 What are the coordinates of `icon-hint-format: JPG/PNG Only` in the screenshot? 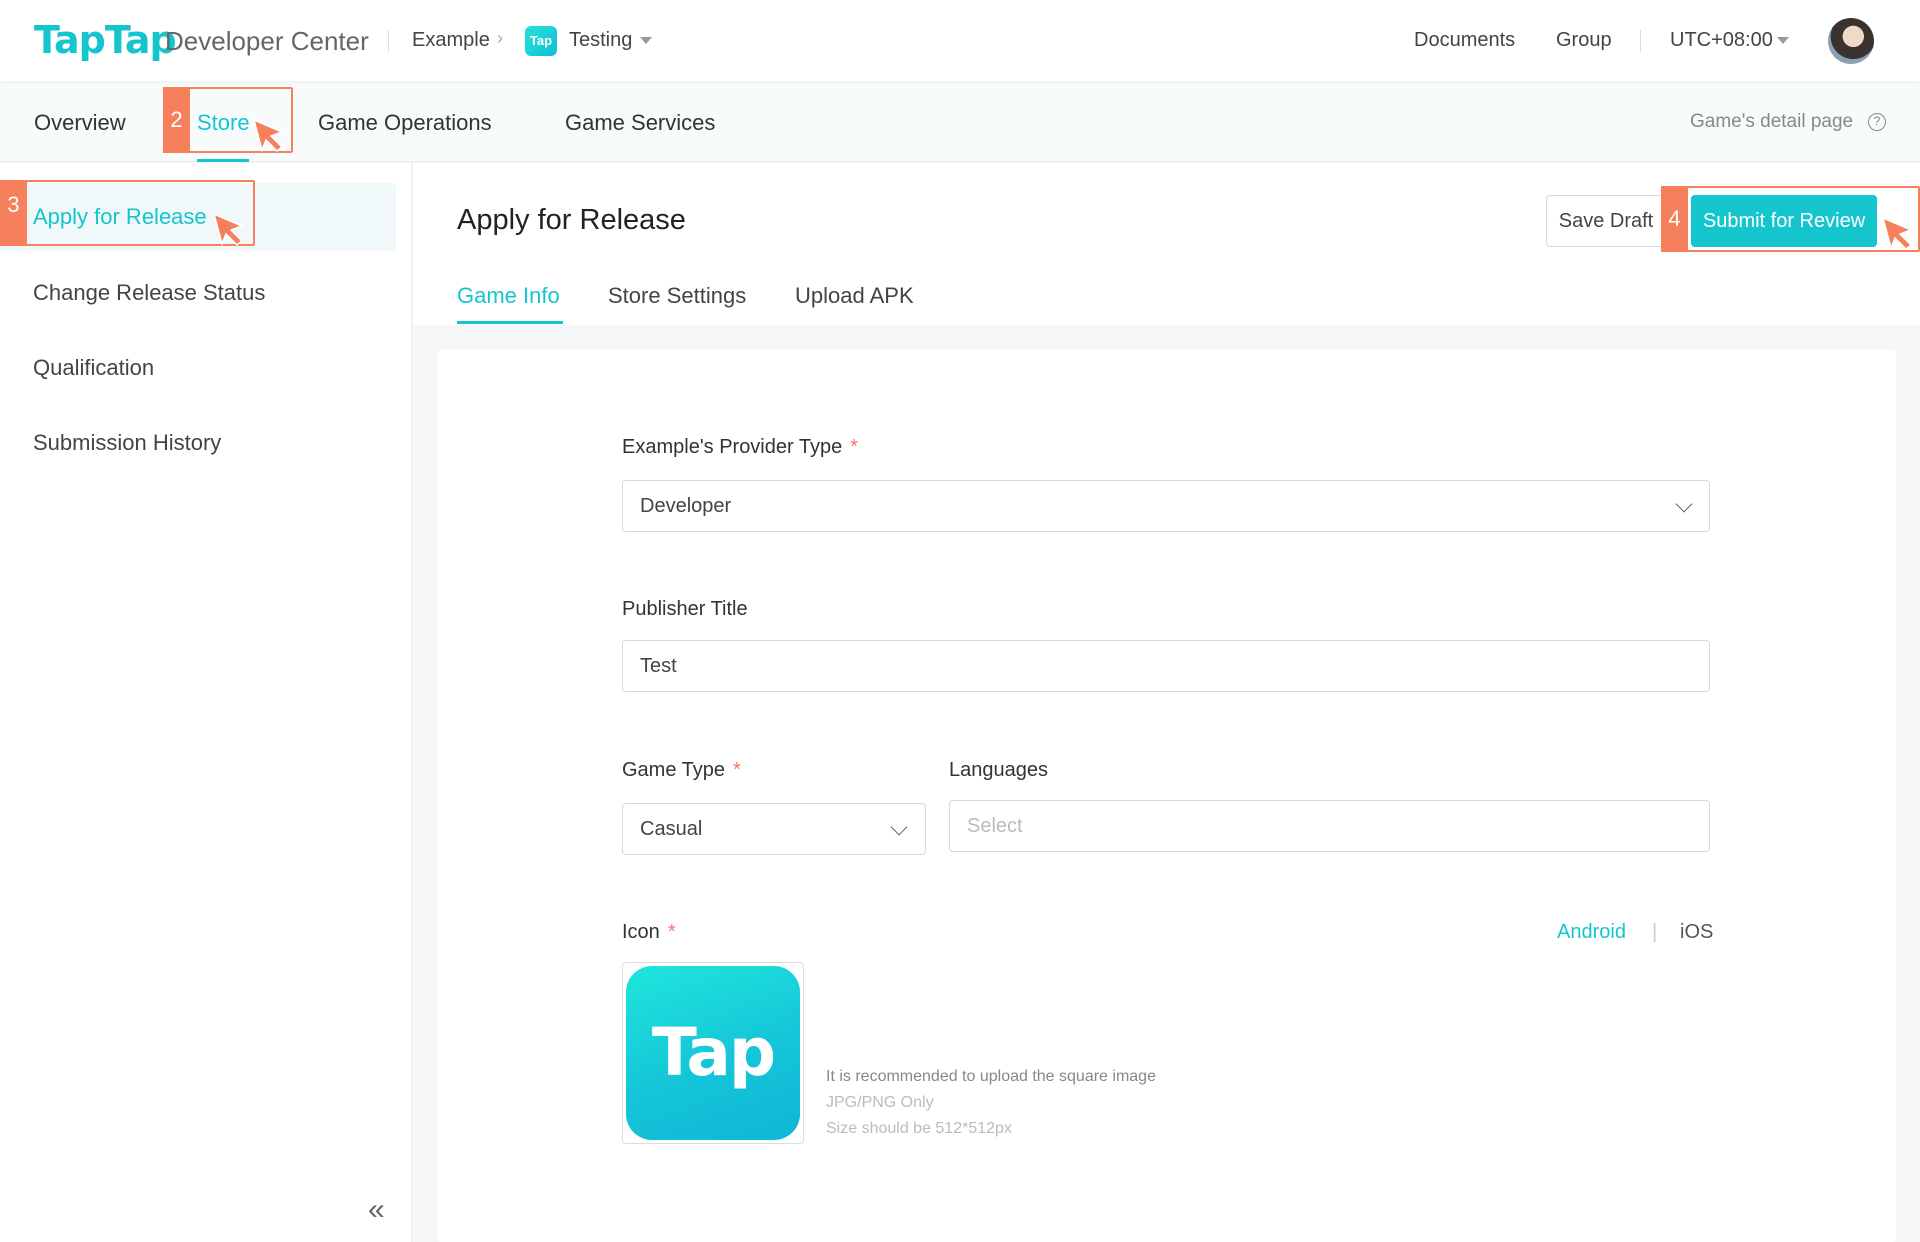 It's located at (880, 1102).